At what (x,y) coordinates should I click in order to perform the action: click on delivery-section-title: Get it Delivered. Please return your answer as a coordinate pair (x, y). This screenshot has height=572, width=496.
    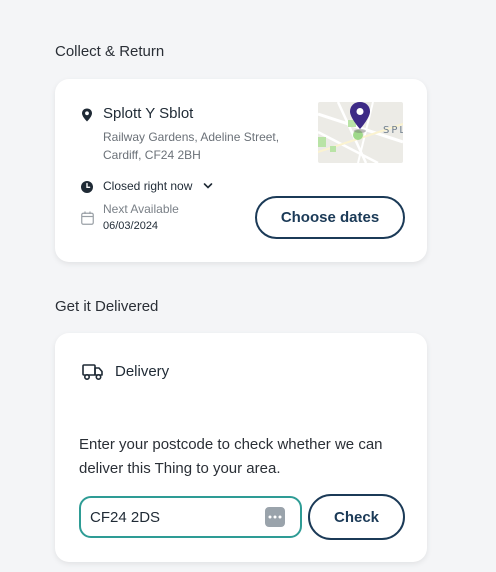
    Looking at the image, I should click on (107, 306).